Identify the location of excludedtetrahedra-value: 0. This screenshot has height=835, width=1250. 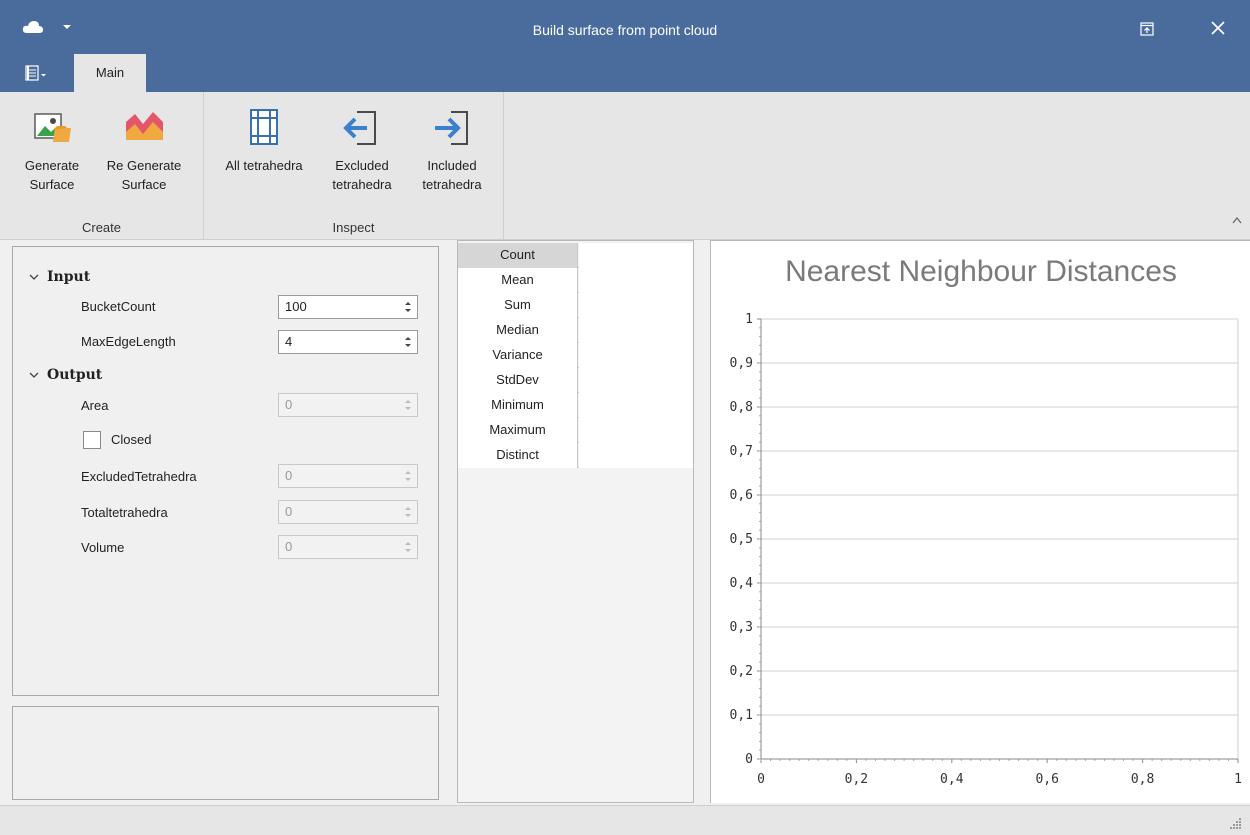
(289, 475).